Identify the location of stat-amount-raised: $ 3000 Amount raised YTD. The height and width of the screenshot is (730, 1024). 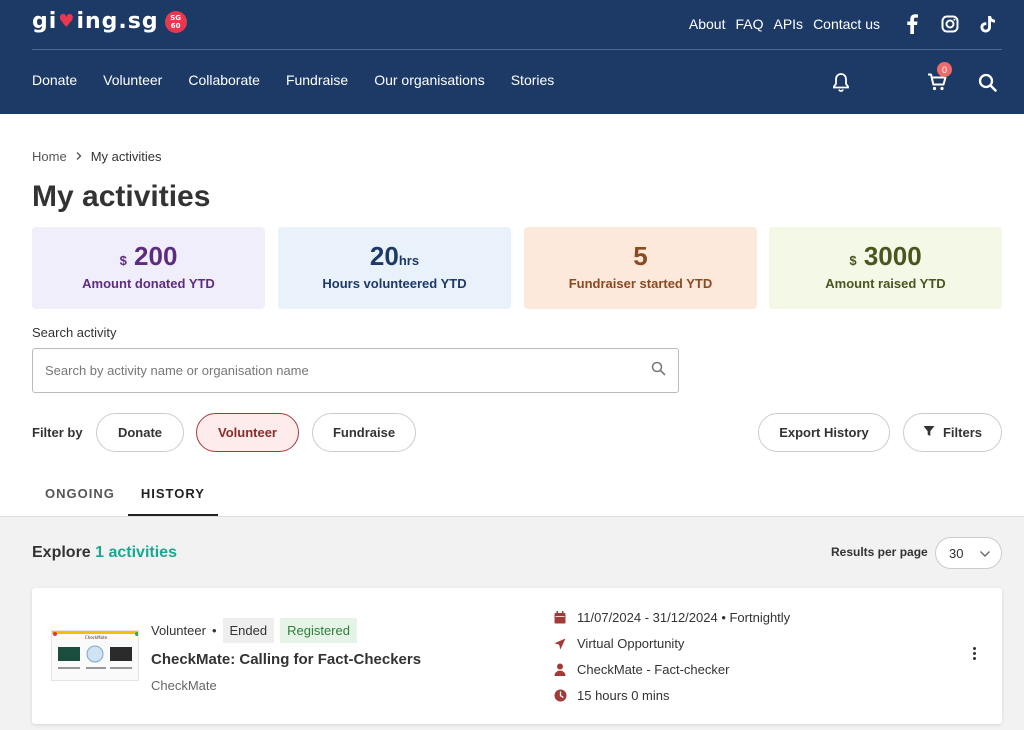
(885, 268).